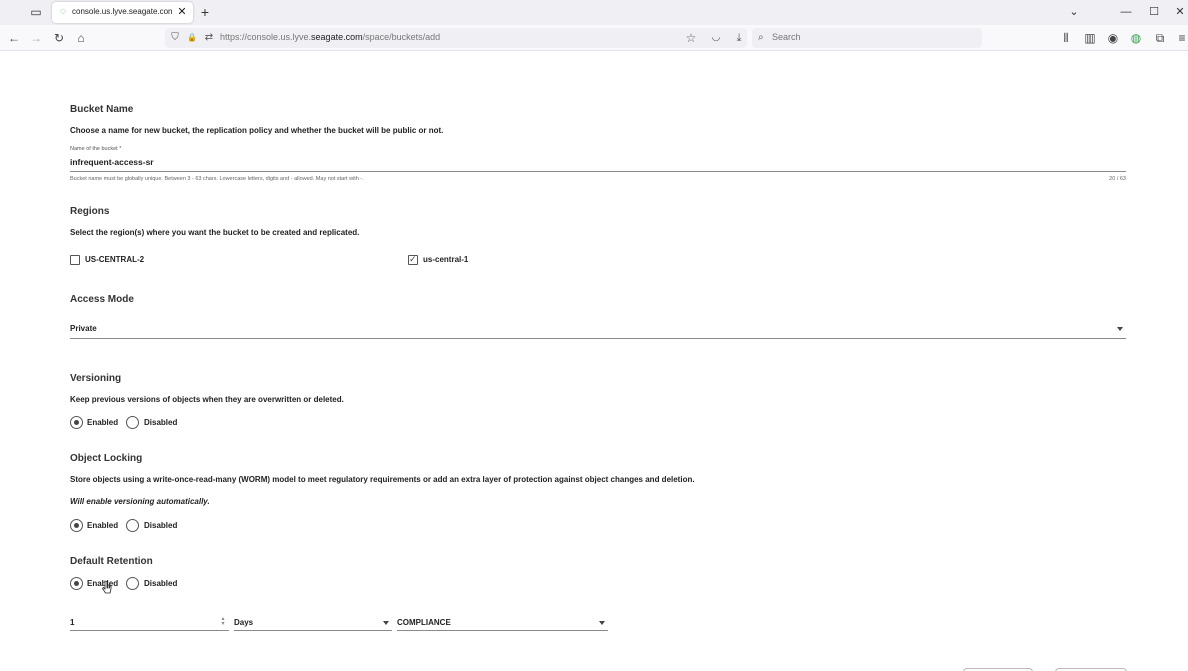 The height and width of the screenshot is (671, 1188). I want to click on object-locking-disabled-radio, so click(132, 525).